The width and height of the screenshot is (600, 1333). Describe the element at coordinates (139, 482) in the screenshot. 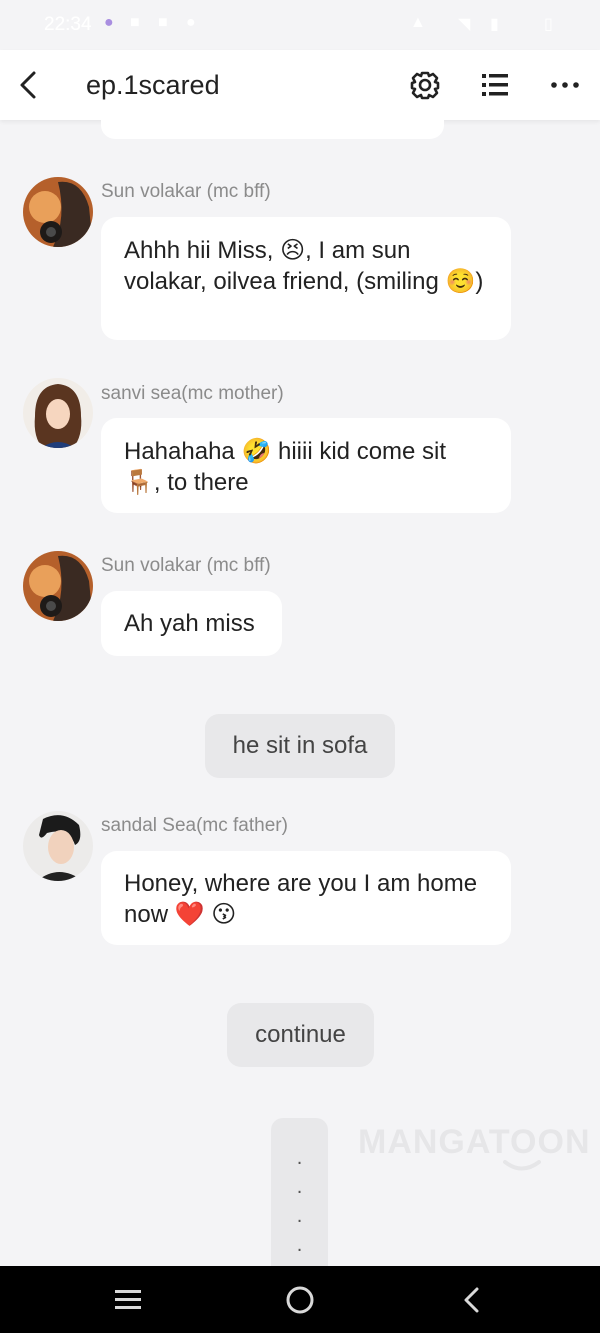

I see `chair-emoji-icon: 🪑` at that location.